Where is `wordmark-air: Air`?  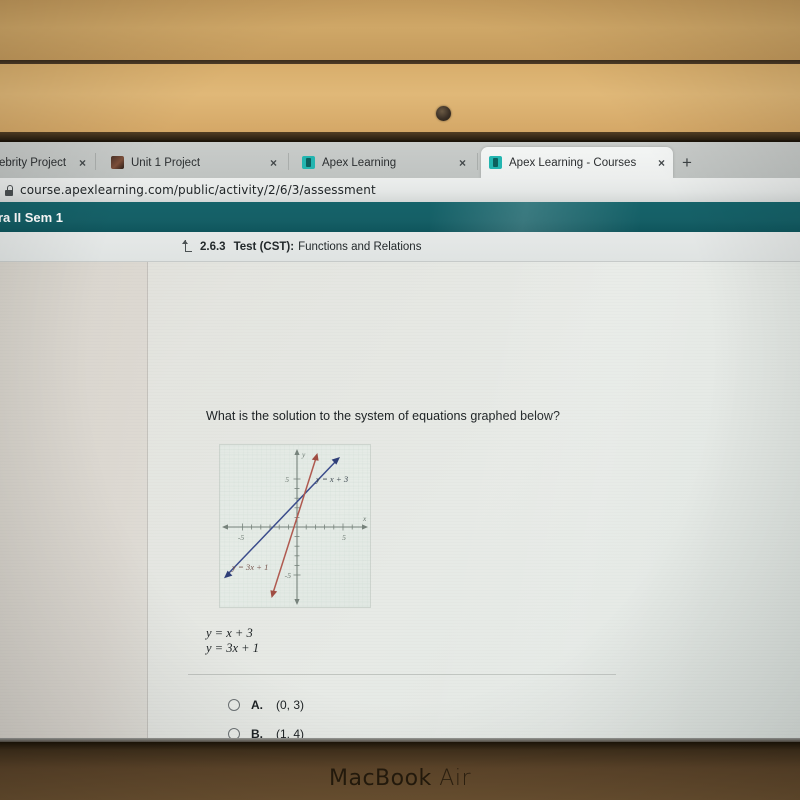
wordmark-air: Air is located at coordinates (455, 778).